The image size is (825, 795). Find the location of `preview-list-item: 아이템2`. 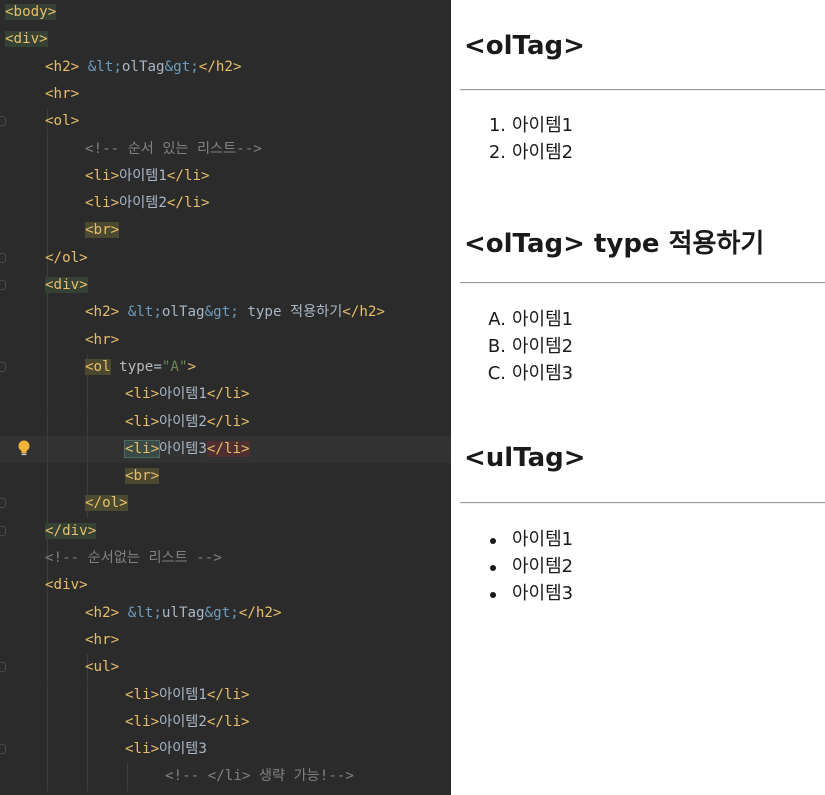

preview-list-item: 아이템2 is located at coordinates (531, 567).